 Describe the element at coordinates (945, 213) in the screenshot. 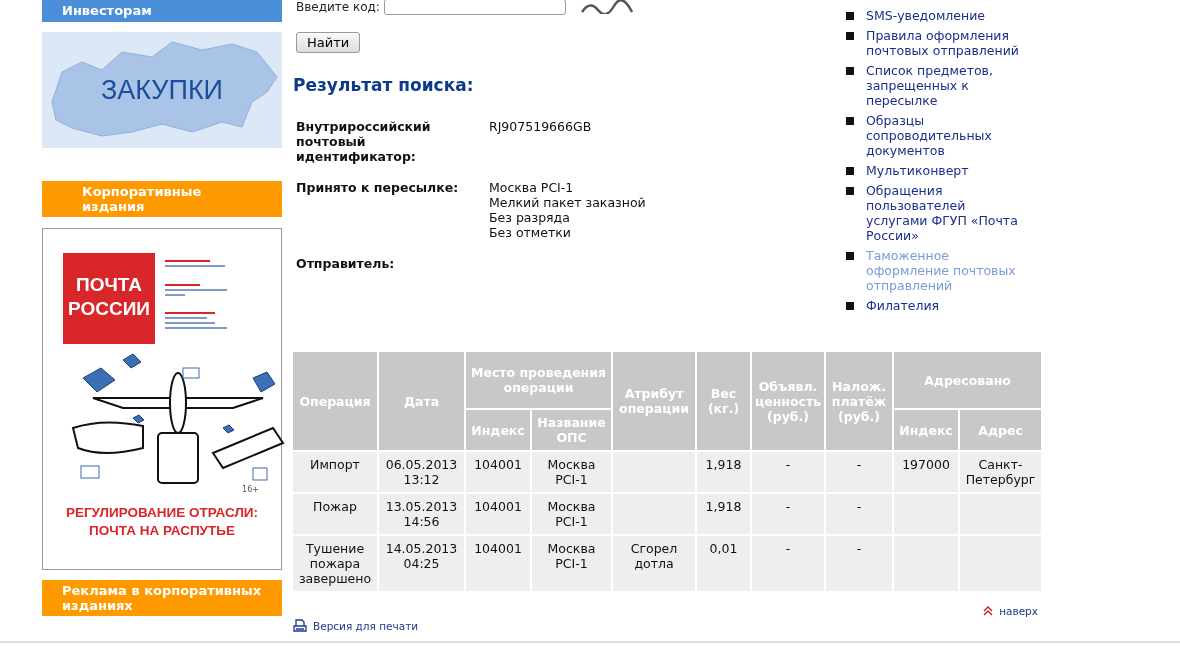

I see `side-link: Обращения пользователей услугами ФГУП «Почта России»` at that location.